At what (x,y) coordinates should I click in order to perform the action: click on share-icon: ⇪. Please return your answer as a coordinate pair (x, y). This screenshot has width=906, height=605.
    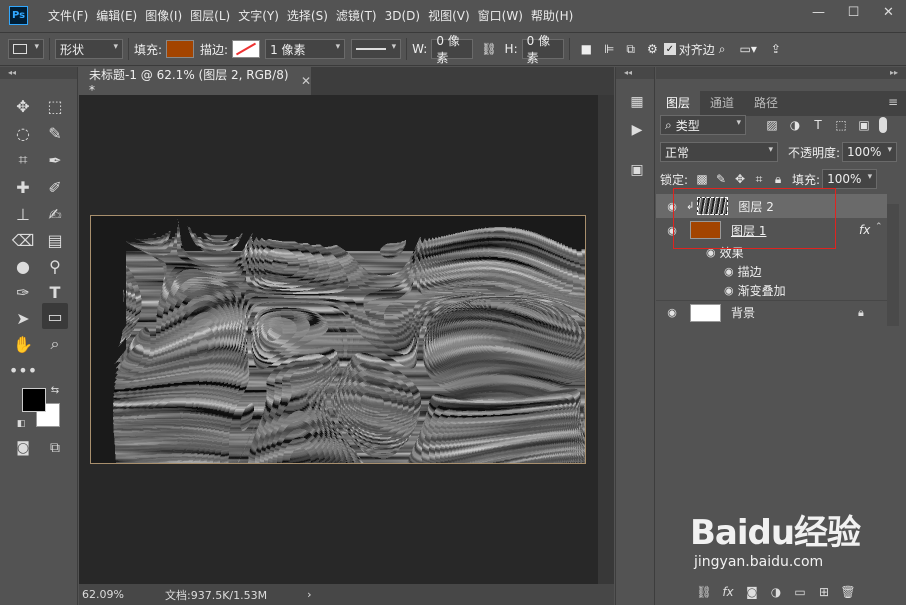
    Looking at the image, I should click on (776, 49).